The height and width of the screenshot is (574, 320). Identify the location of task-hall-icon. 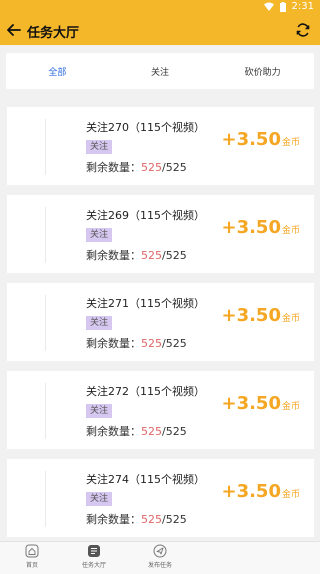
(94, 551).